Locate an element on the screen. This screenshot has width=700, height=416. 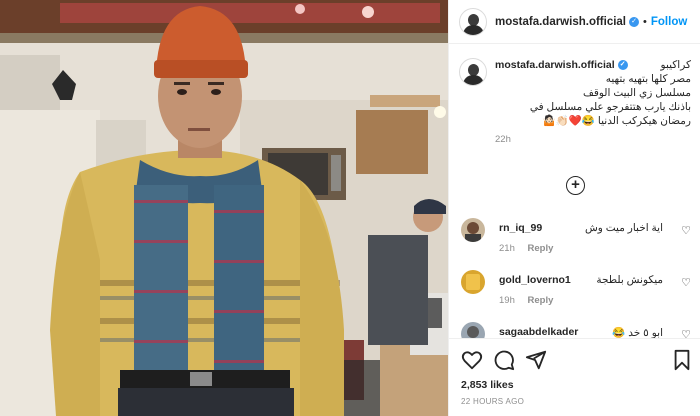
post-header: mostafa.darwish.official ✓ • Follow is located at coordinates (574, 22).